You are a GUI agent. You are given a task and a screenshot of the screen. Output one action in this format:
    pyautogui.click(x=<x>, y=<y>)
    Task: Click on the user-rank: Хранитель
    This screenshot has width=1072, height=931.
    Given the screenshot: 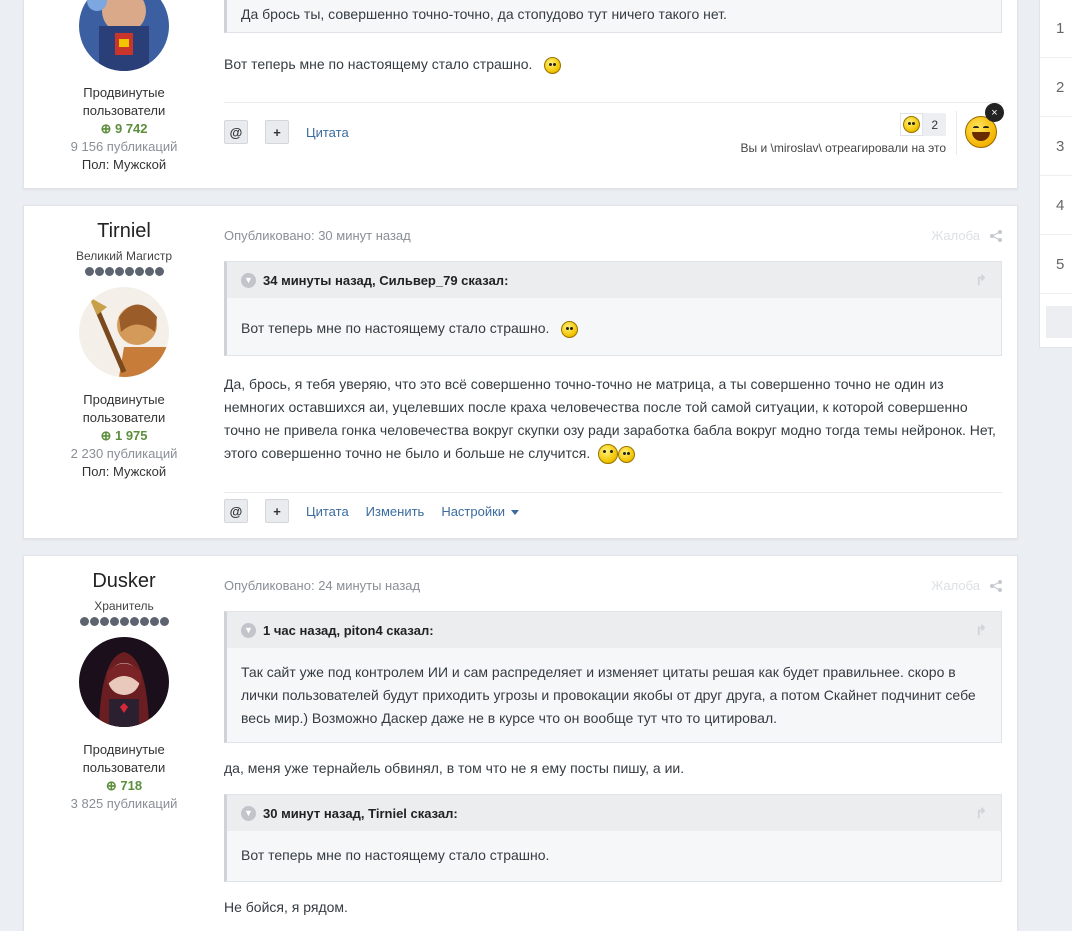 What is the action you would take?
    pyautogui.click(x=124, y=606)
    